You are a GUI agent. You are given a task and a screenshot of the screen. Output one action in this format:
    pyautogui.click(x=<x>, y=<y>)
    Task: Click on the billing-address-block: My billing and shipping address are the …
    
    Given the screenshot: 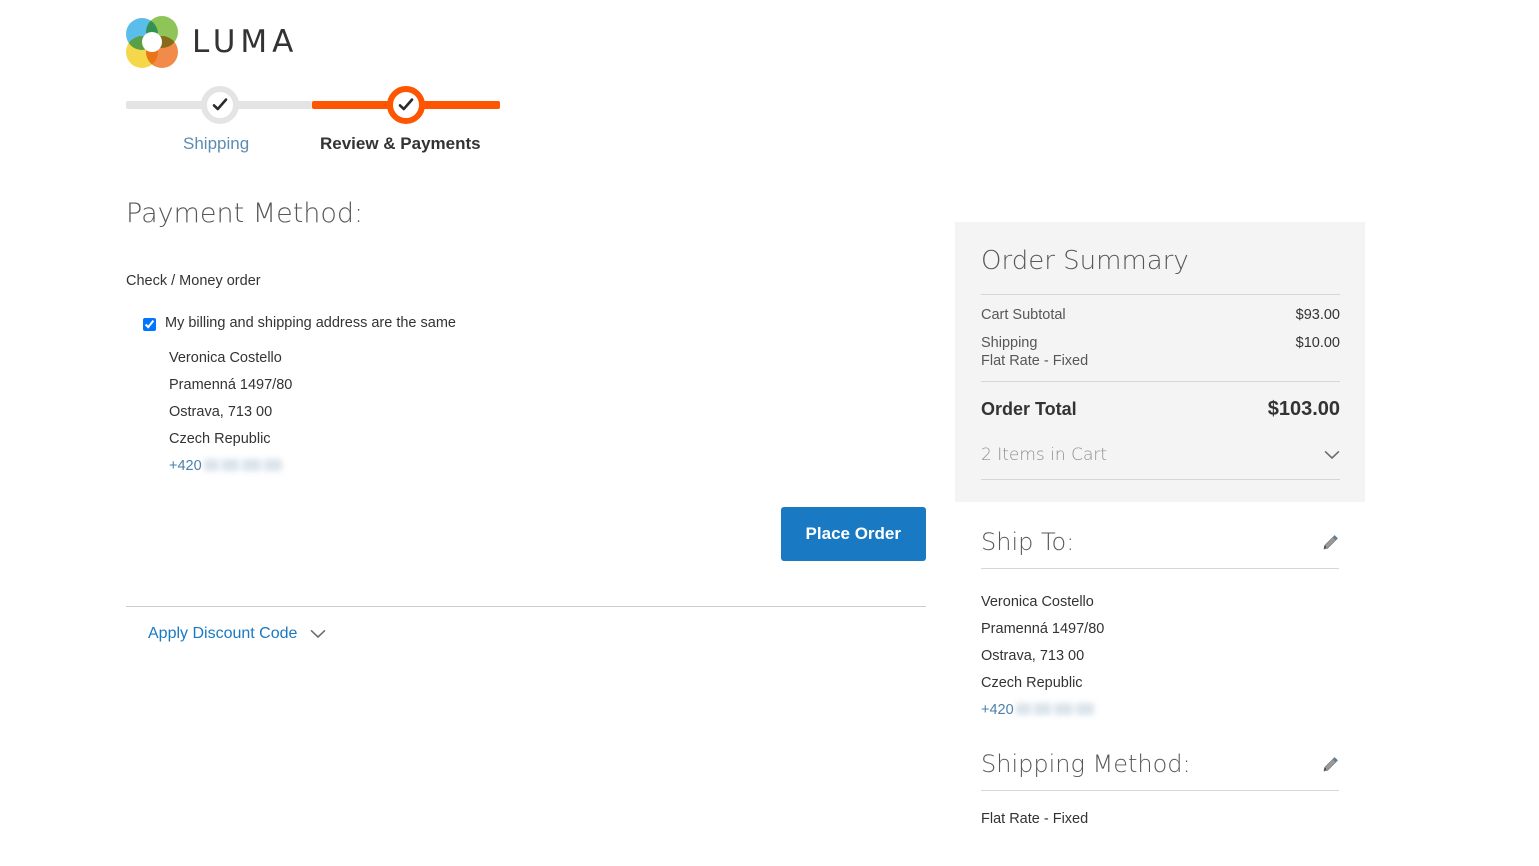 What is the action you would take?
    pyautogui.click(x=534, y=397)
    